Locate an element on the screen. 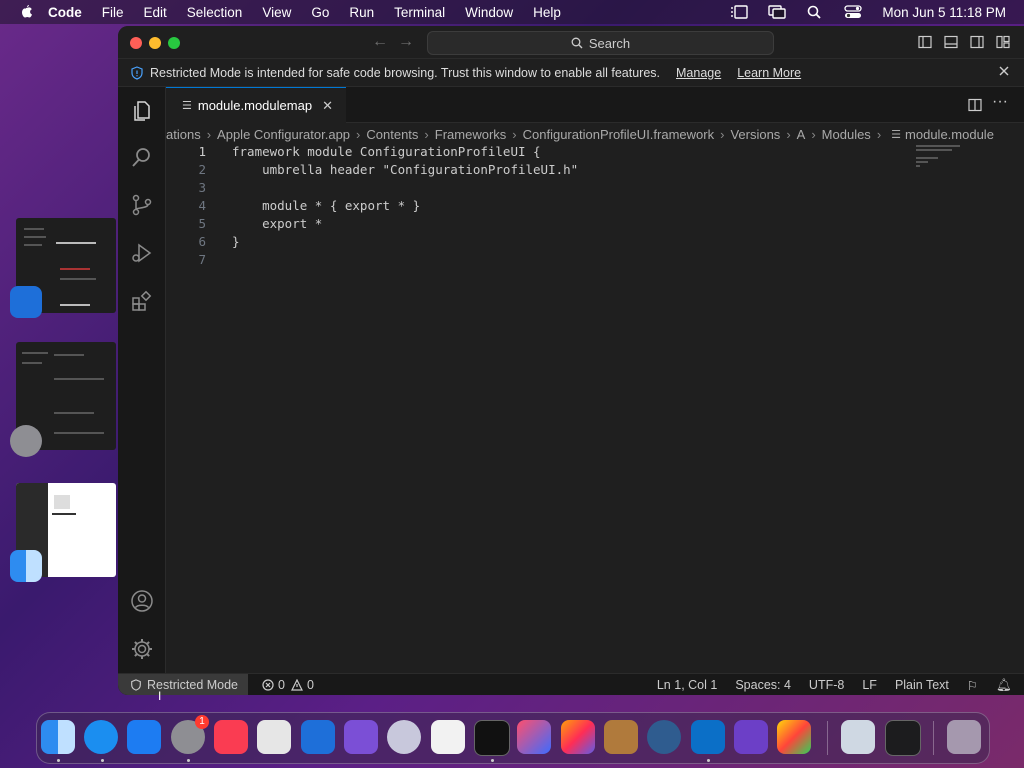 The width and height of the screenshot is (1024, 768). purple-app-icon is located at coordinates (361, 737).